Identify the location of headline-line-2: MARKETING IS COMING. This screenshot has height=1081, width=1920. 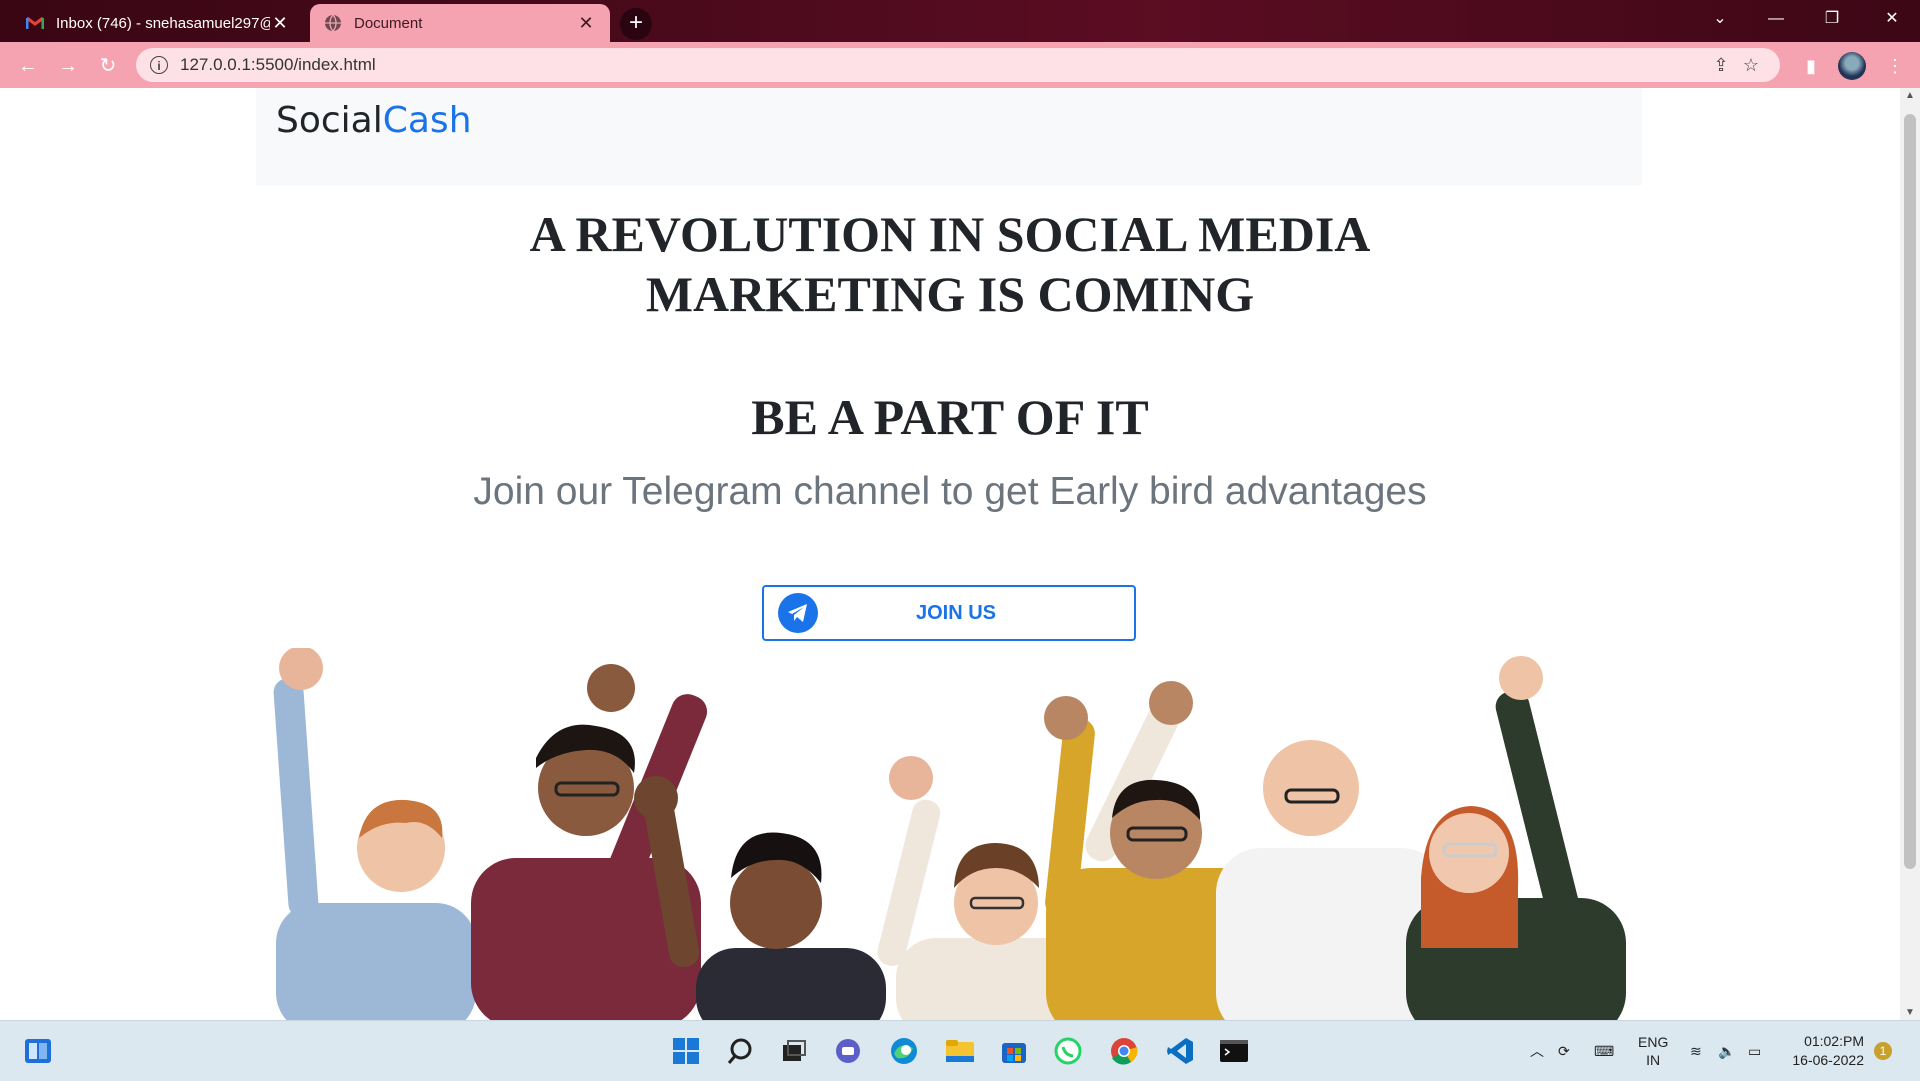
(950, 294).